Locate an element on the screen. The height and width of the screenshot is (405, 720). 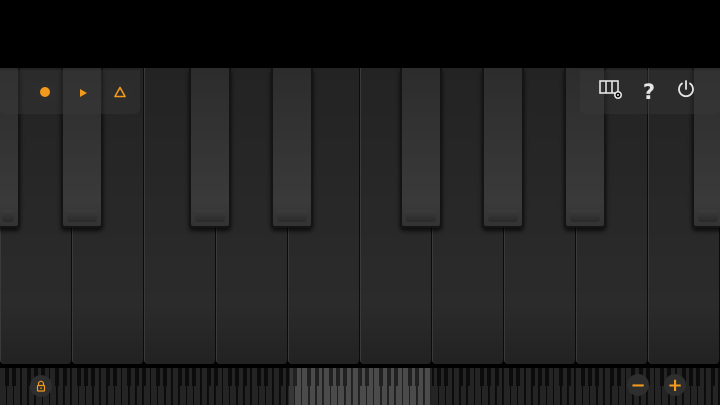
play-triangle-icon is located at coordinates (83, 92).